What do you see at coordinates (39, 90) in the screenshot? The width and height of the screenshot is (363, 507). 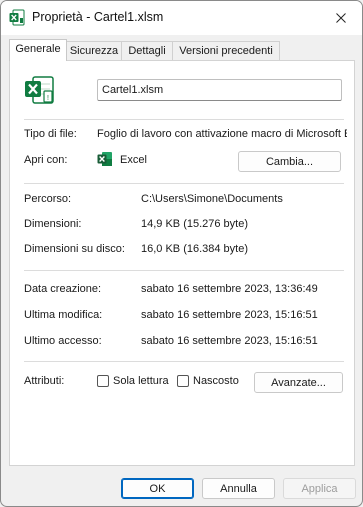 I see `excel-macro-file-icon: !` at bounding box center [39, 90].